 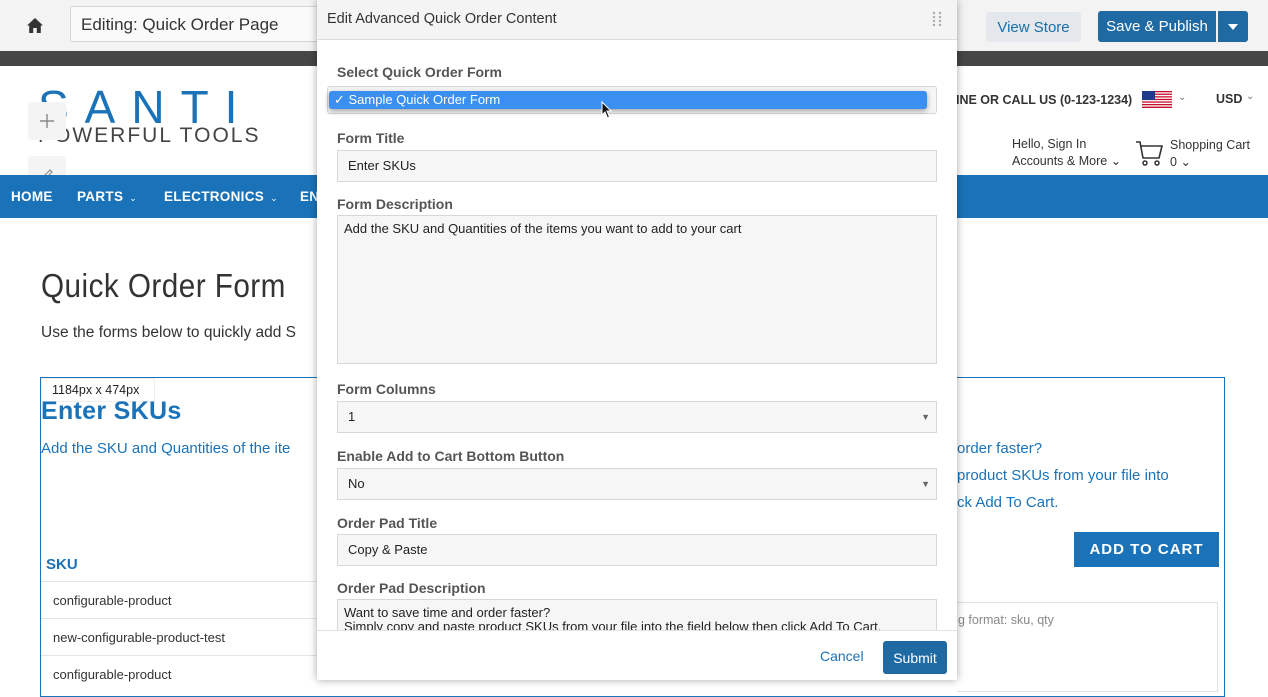 What do you see at coordinates (395, 204) in the screenshot?
I see `form-description-label: Form Description` at bounding box center [395, 204].